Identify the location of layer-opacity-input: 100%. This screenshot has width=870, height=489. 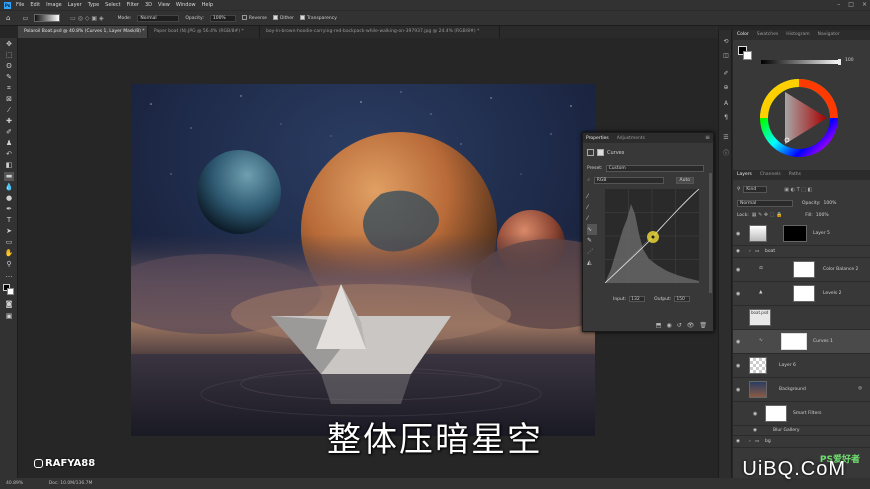
(830, 203).